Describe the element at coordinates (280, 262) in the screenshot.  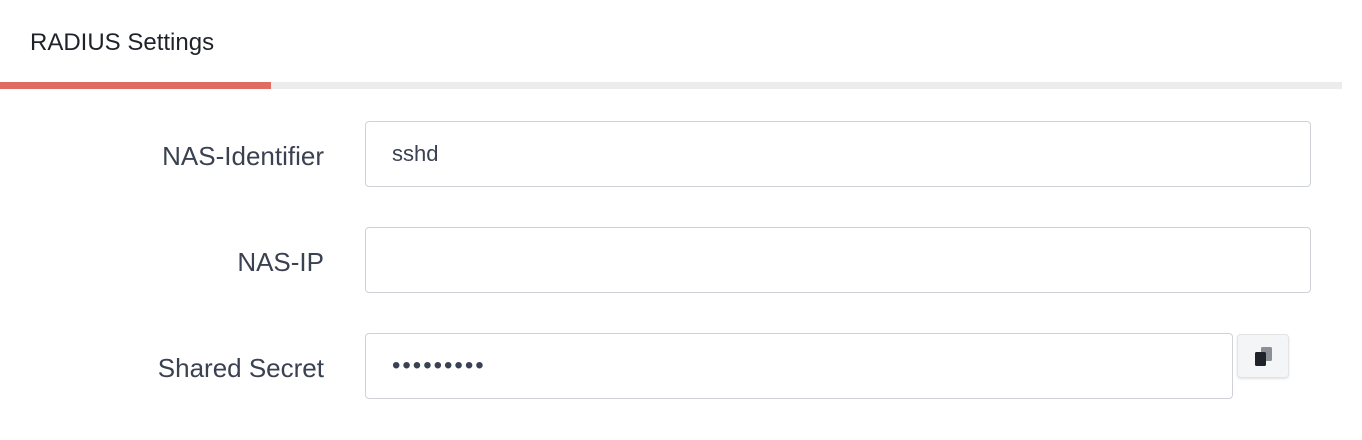
I see `nas-ip-label: NAS-IP` at that location.